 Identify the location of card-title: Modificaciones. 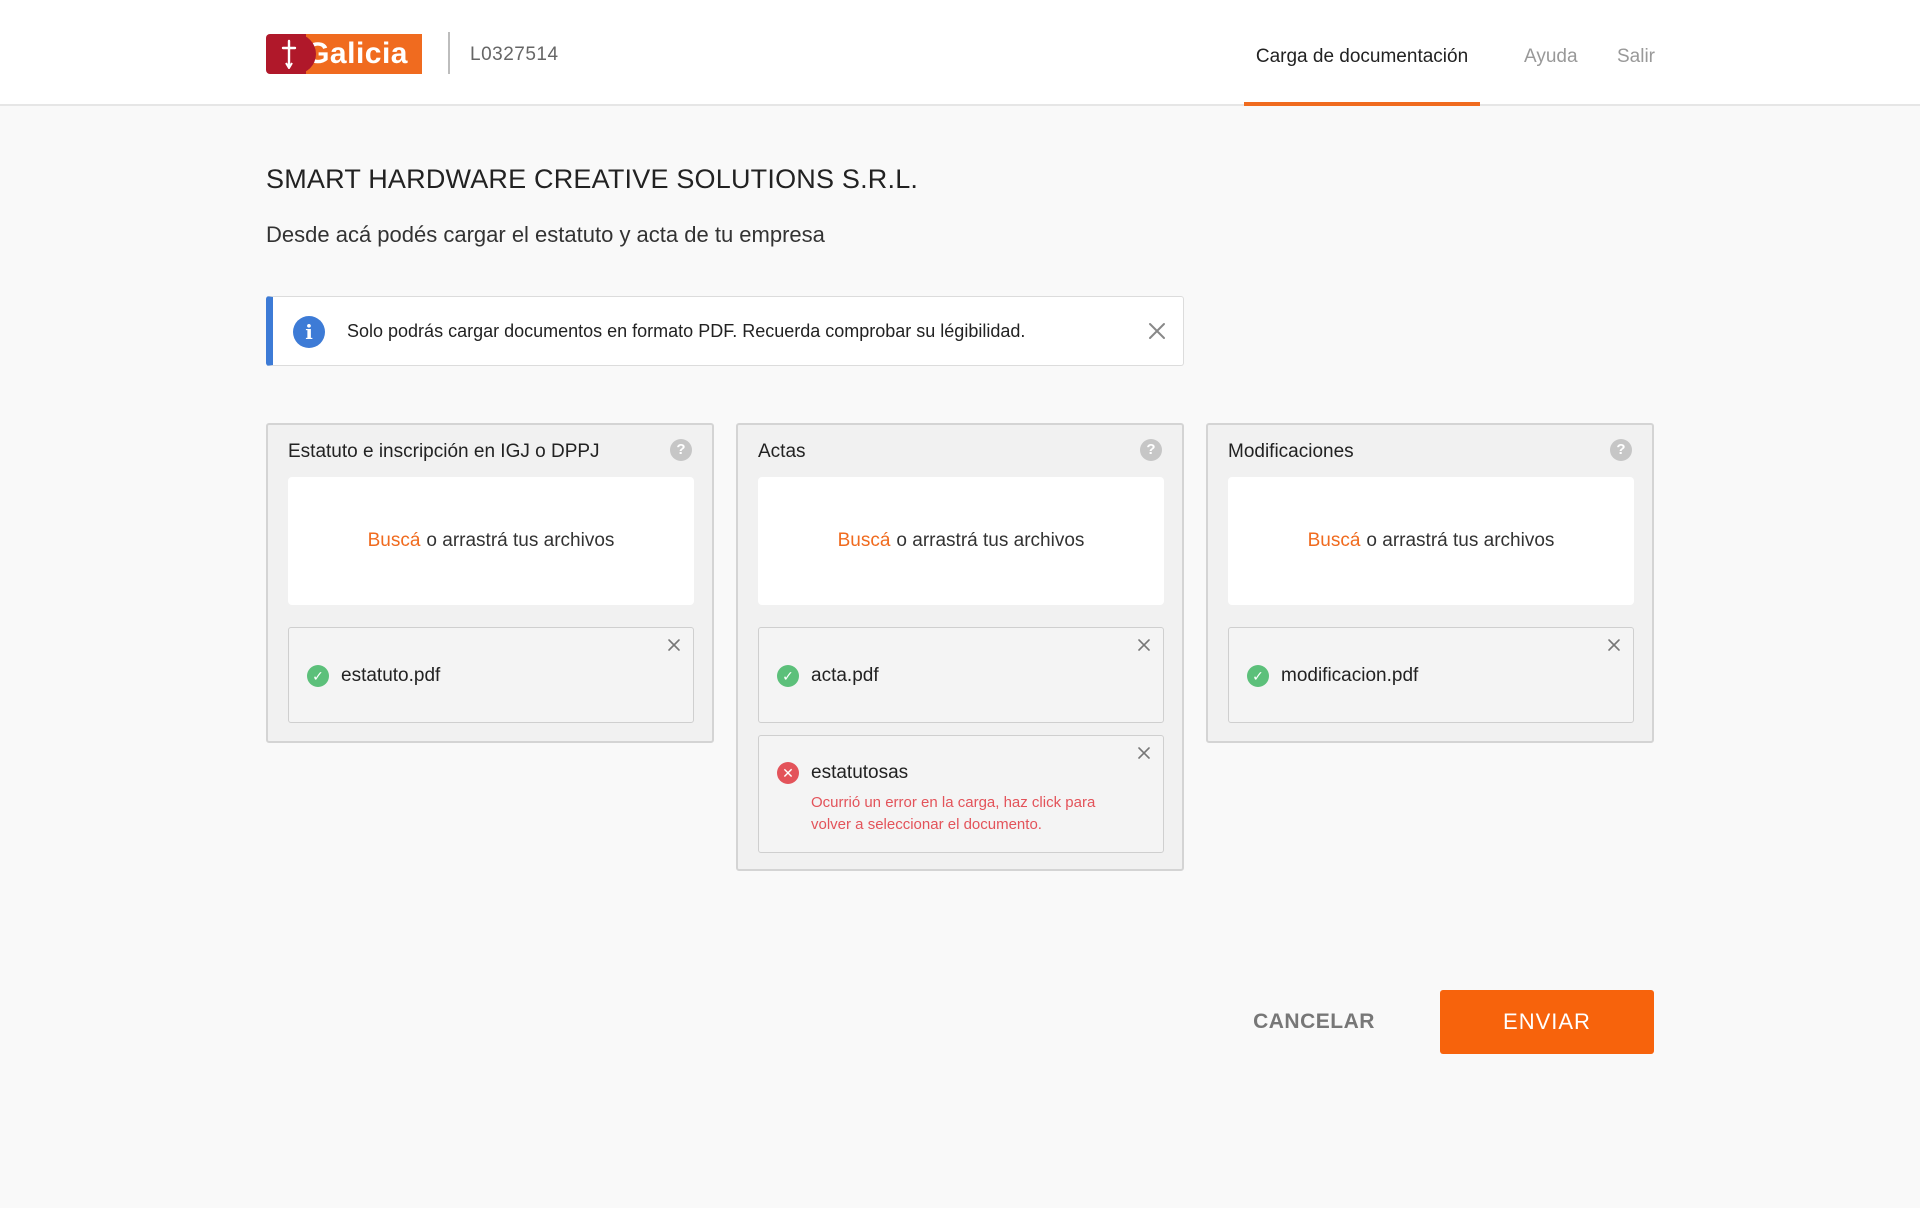
(1291, 451).